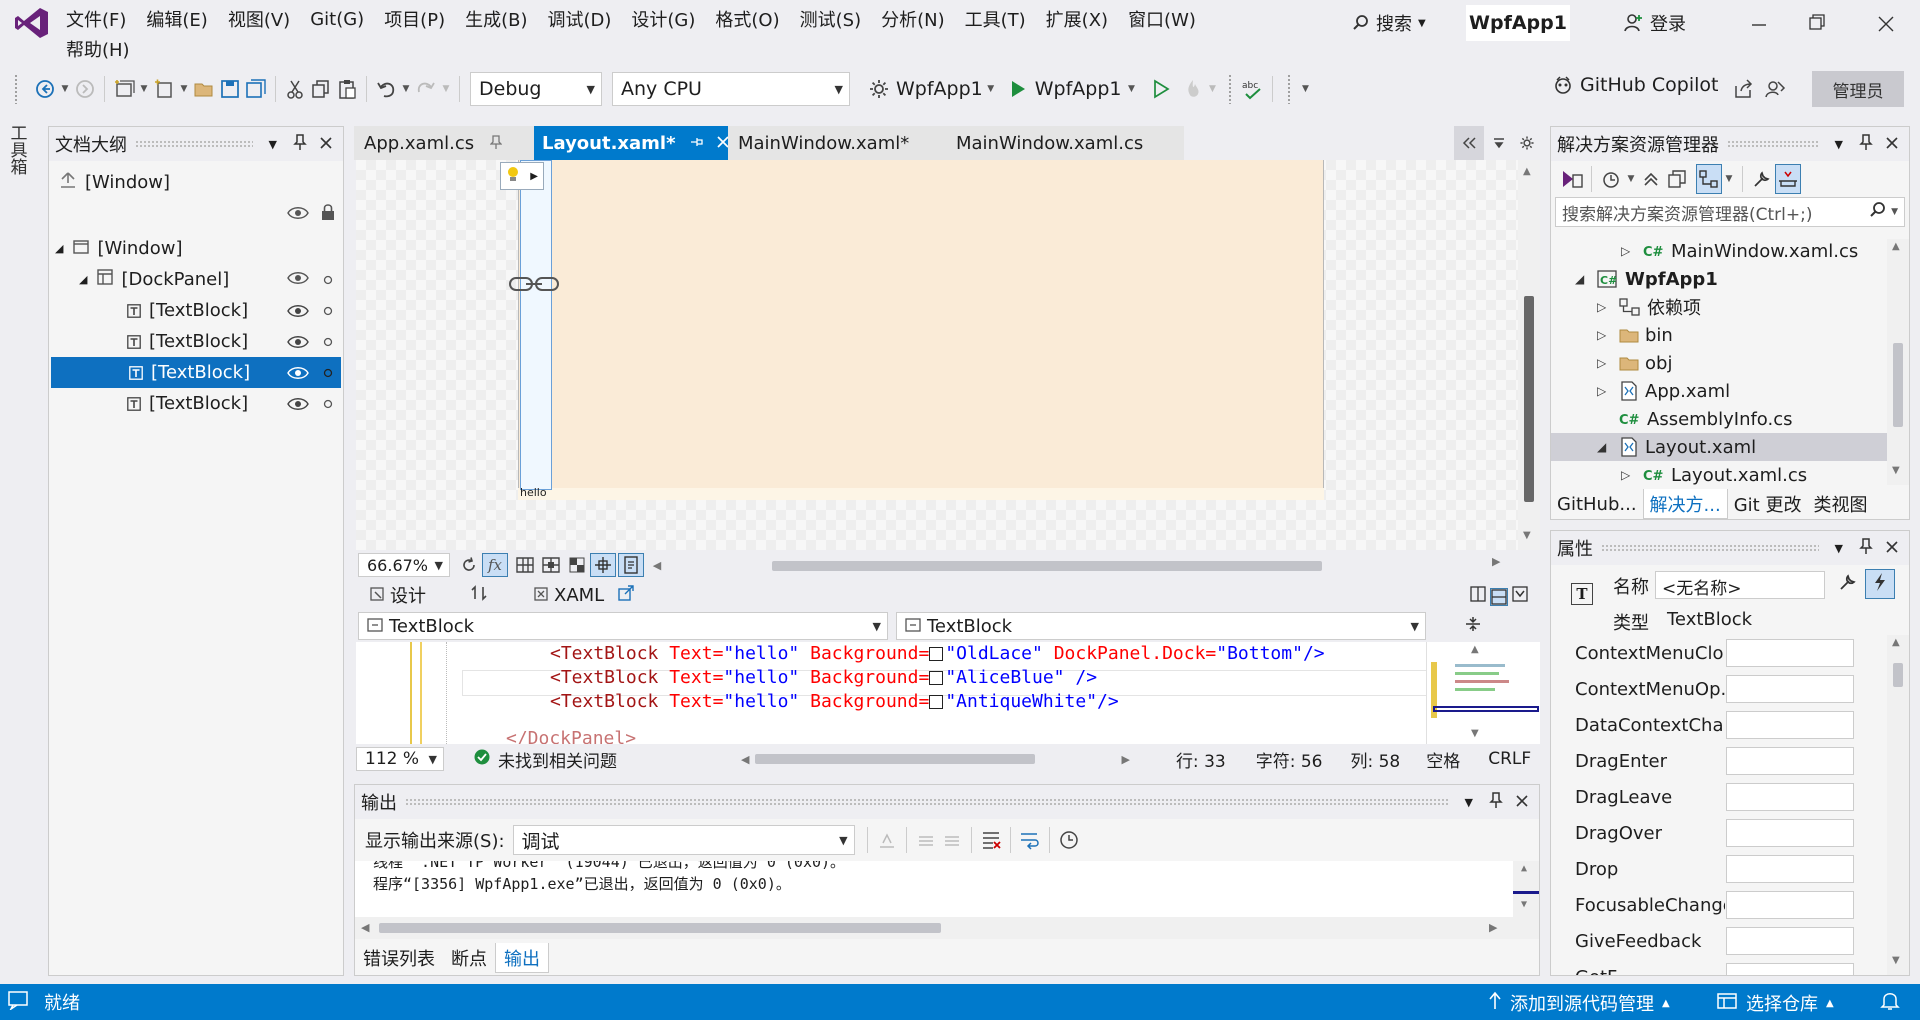  What do you see at coordinates (1635, 85) in the screenshot?
I see `copilot-button: GitHub Copilot` at bounding box center [1635, 85].